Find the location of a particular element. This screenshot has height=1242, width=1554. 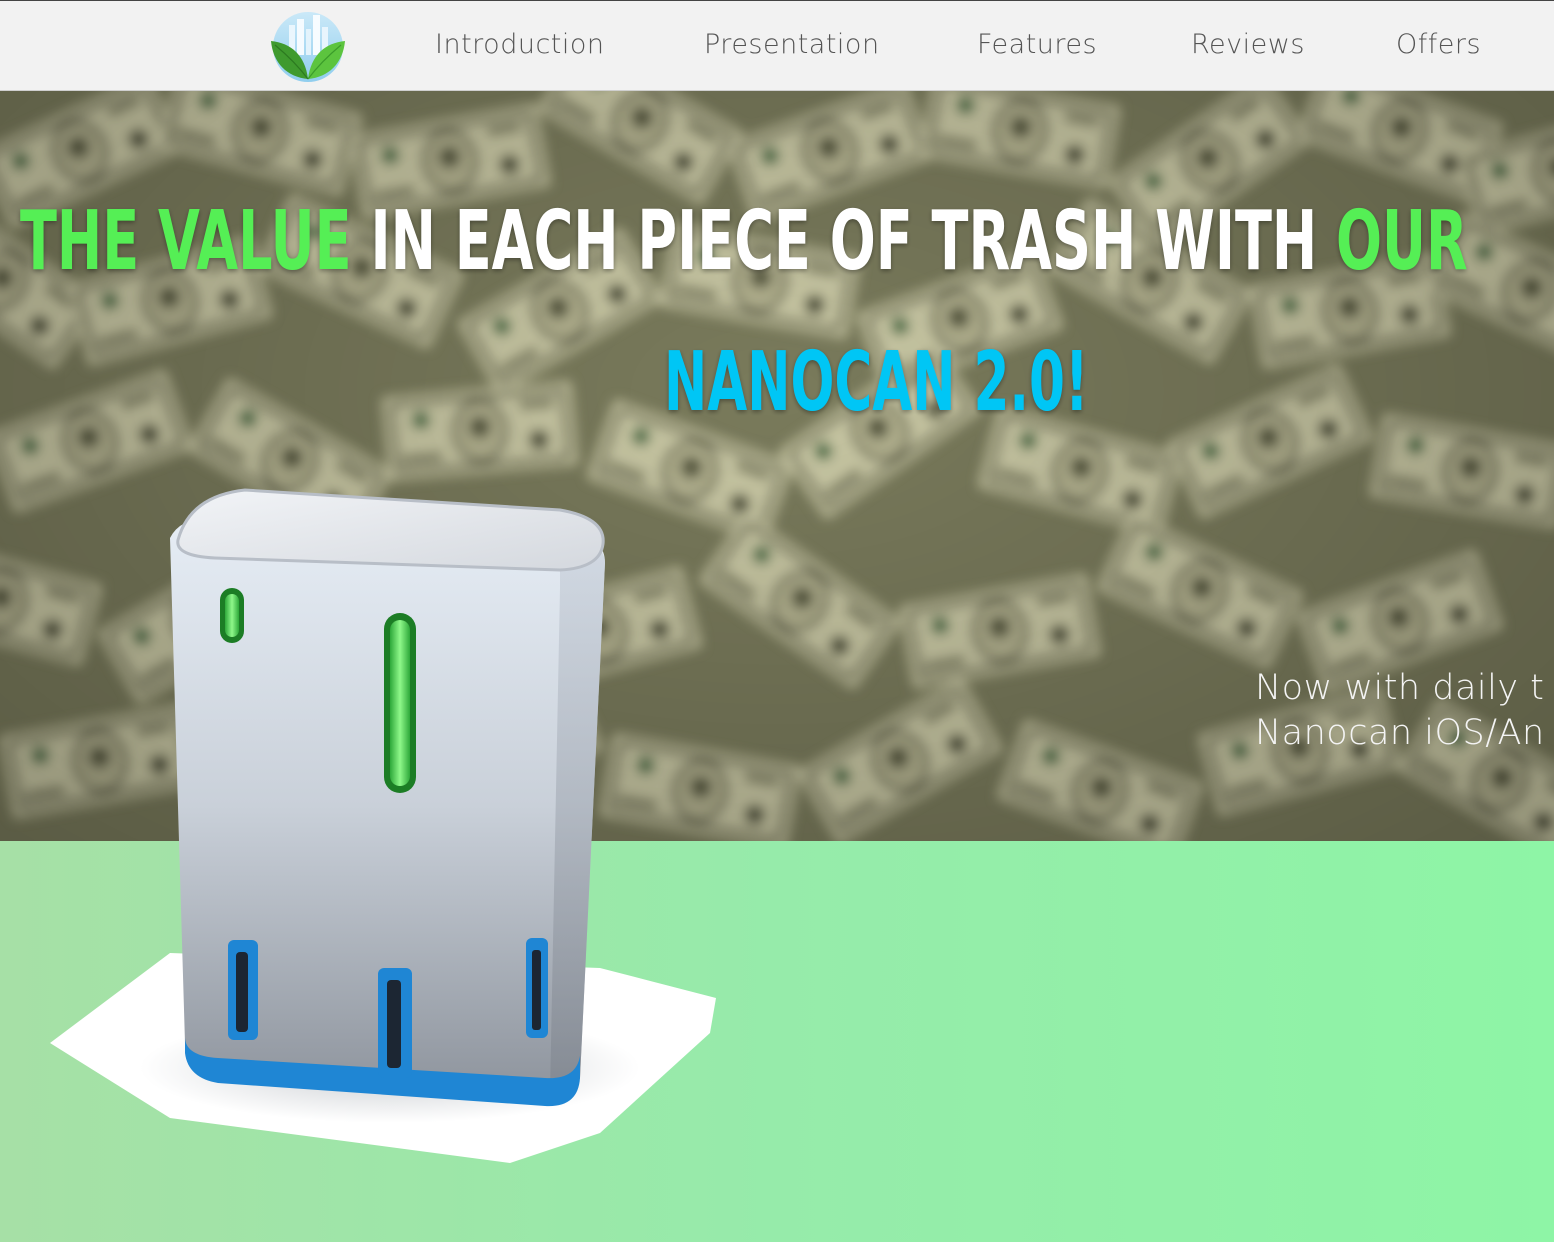

headline-highlight-our: OUR is located at coordinates (1402, 241).